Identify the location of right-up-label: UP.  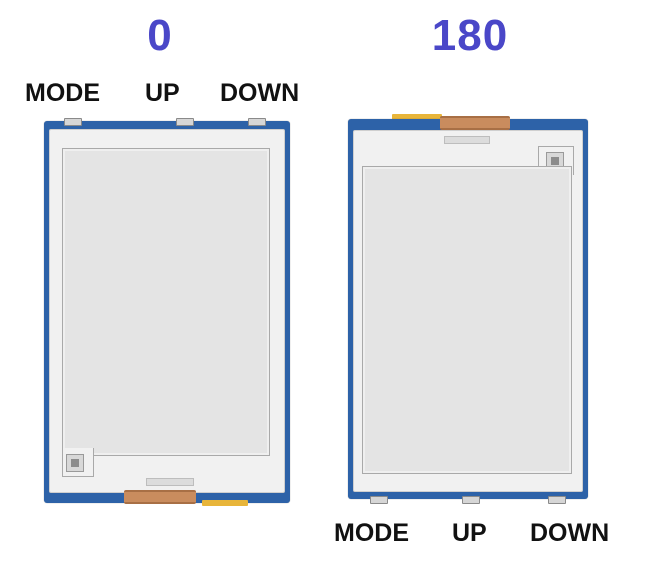
(469, 533).